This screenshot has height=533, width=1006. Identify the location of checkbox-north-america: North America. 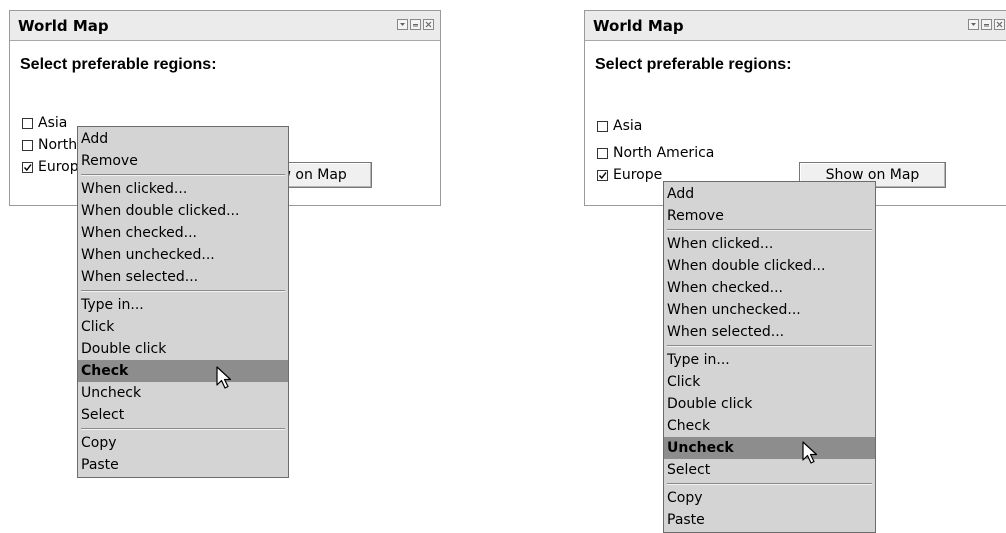
(655, 153).